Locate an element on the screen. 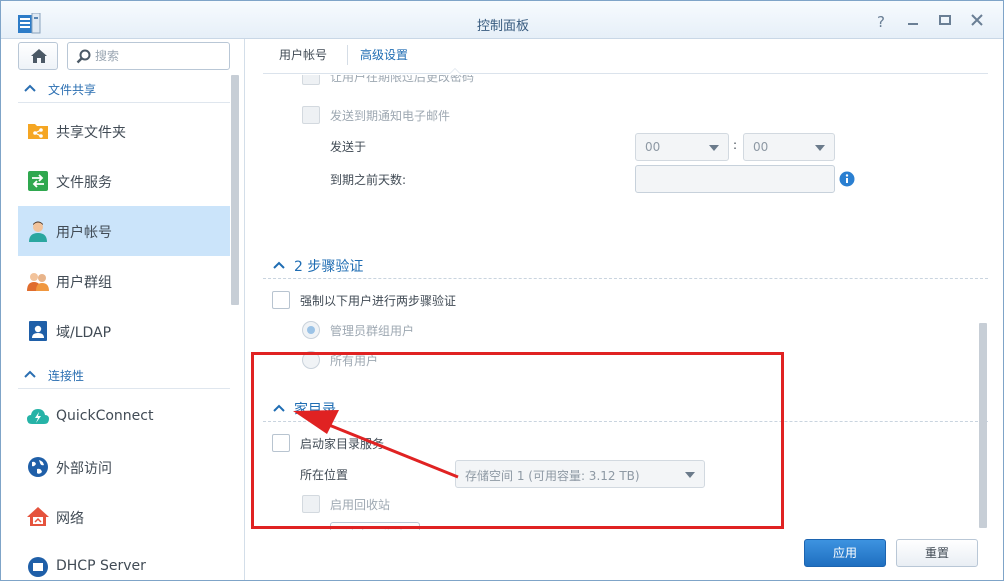  sidebar-item-shared-folder: 共享文件夹 is located at coordinates (124, 131).